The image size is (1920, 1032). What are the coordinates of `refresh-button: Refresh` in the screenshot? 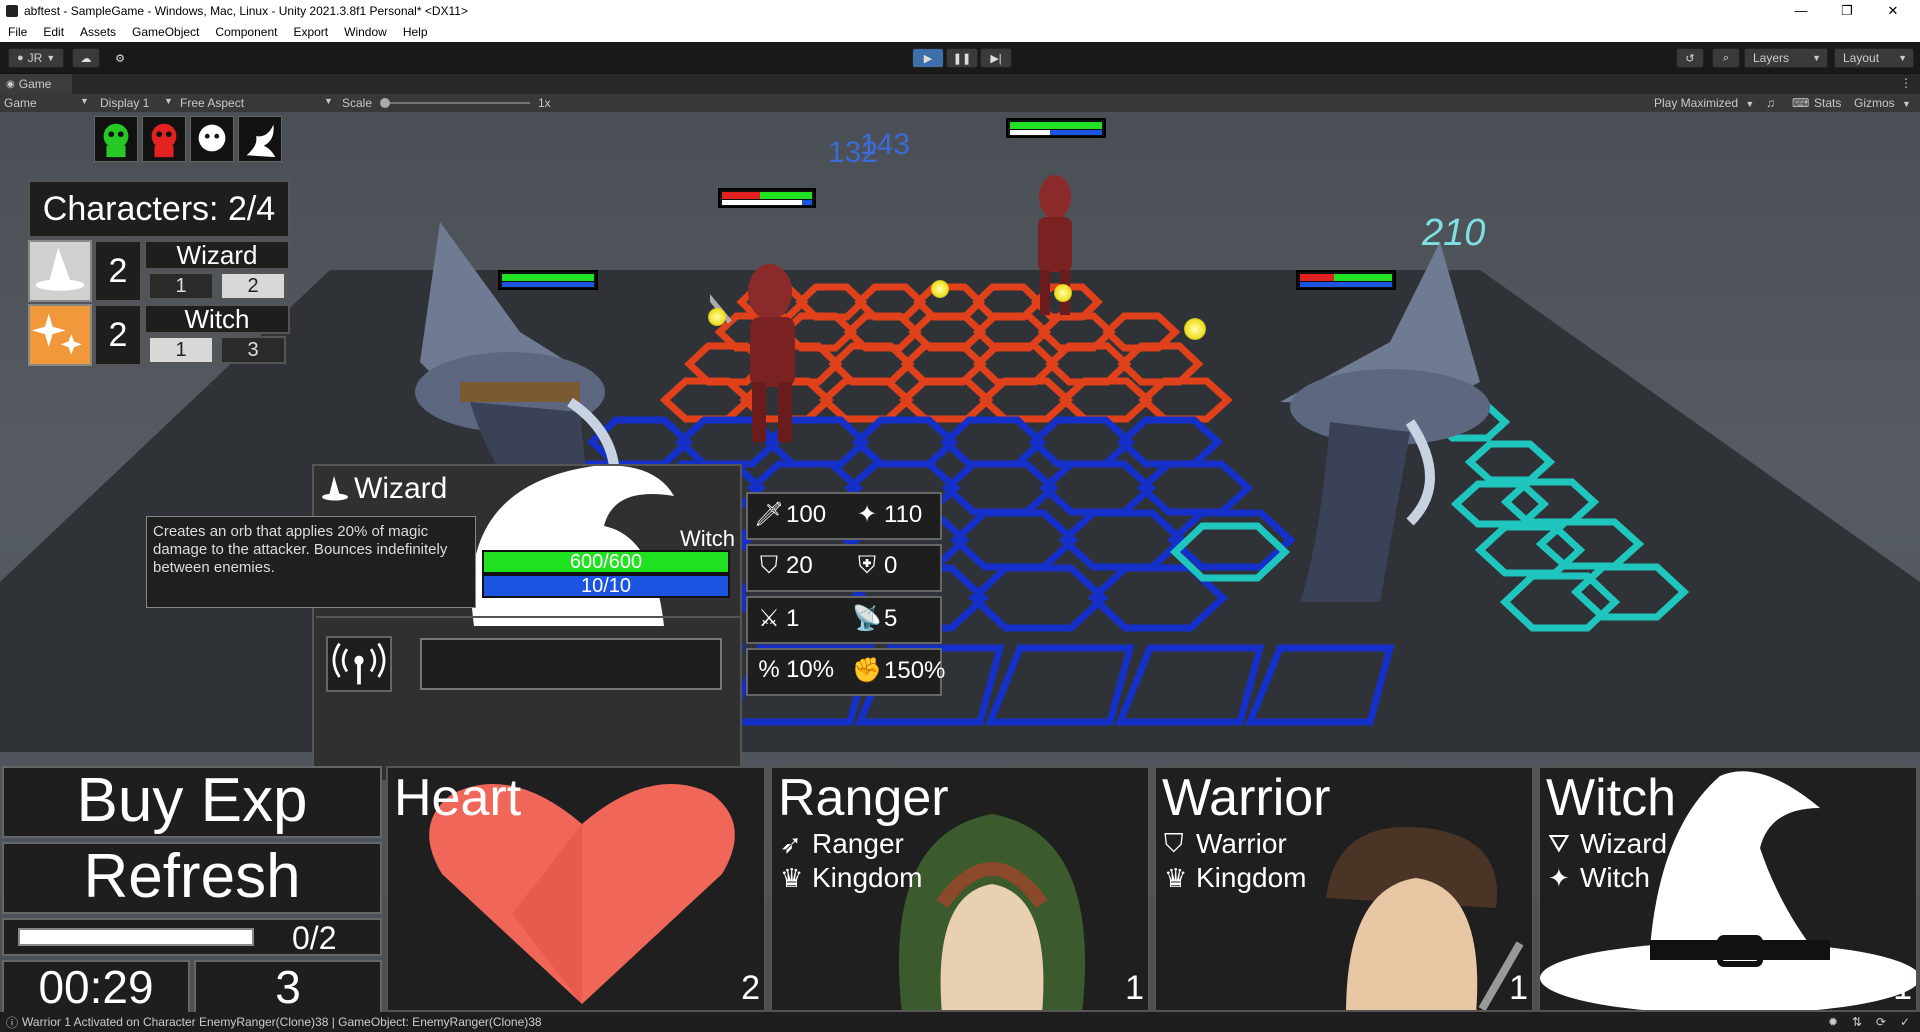 It's located at (192, 878).